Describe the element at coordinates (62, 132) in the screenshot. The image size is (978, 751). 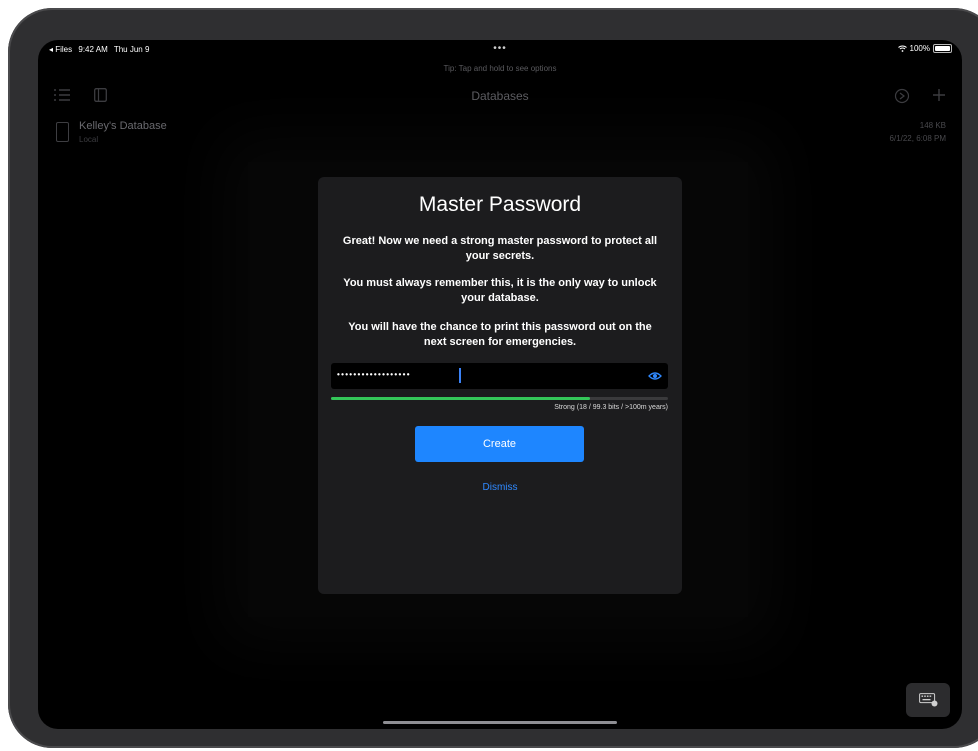
I see `phone-icon` at that location.